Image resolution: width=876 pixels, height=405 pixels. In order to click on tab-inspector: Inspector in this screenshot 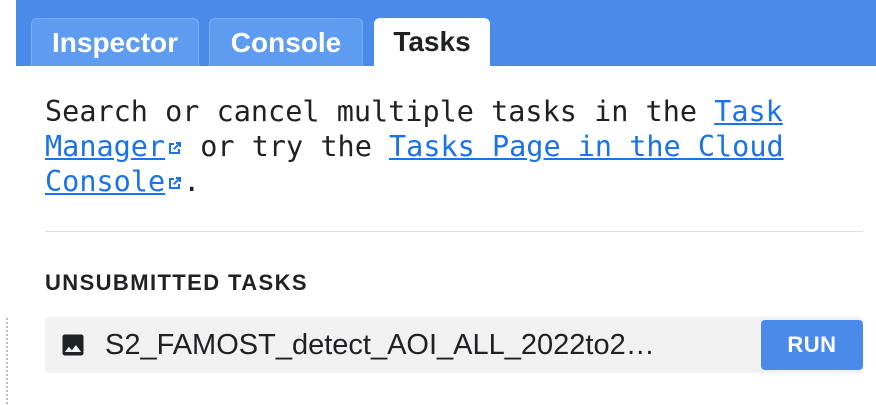, I will do `click(115, 42)`.